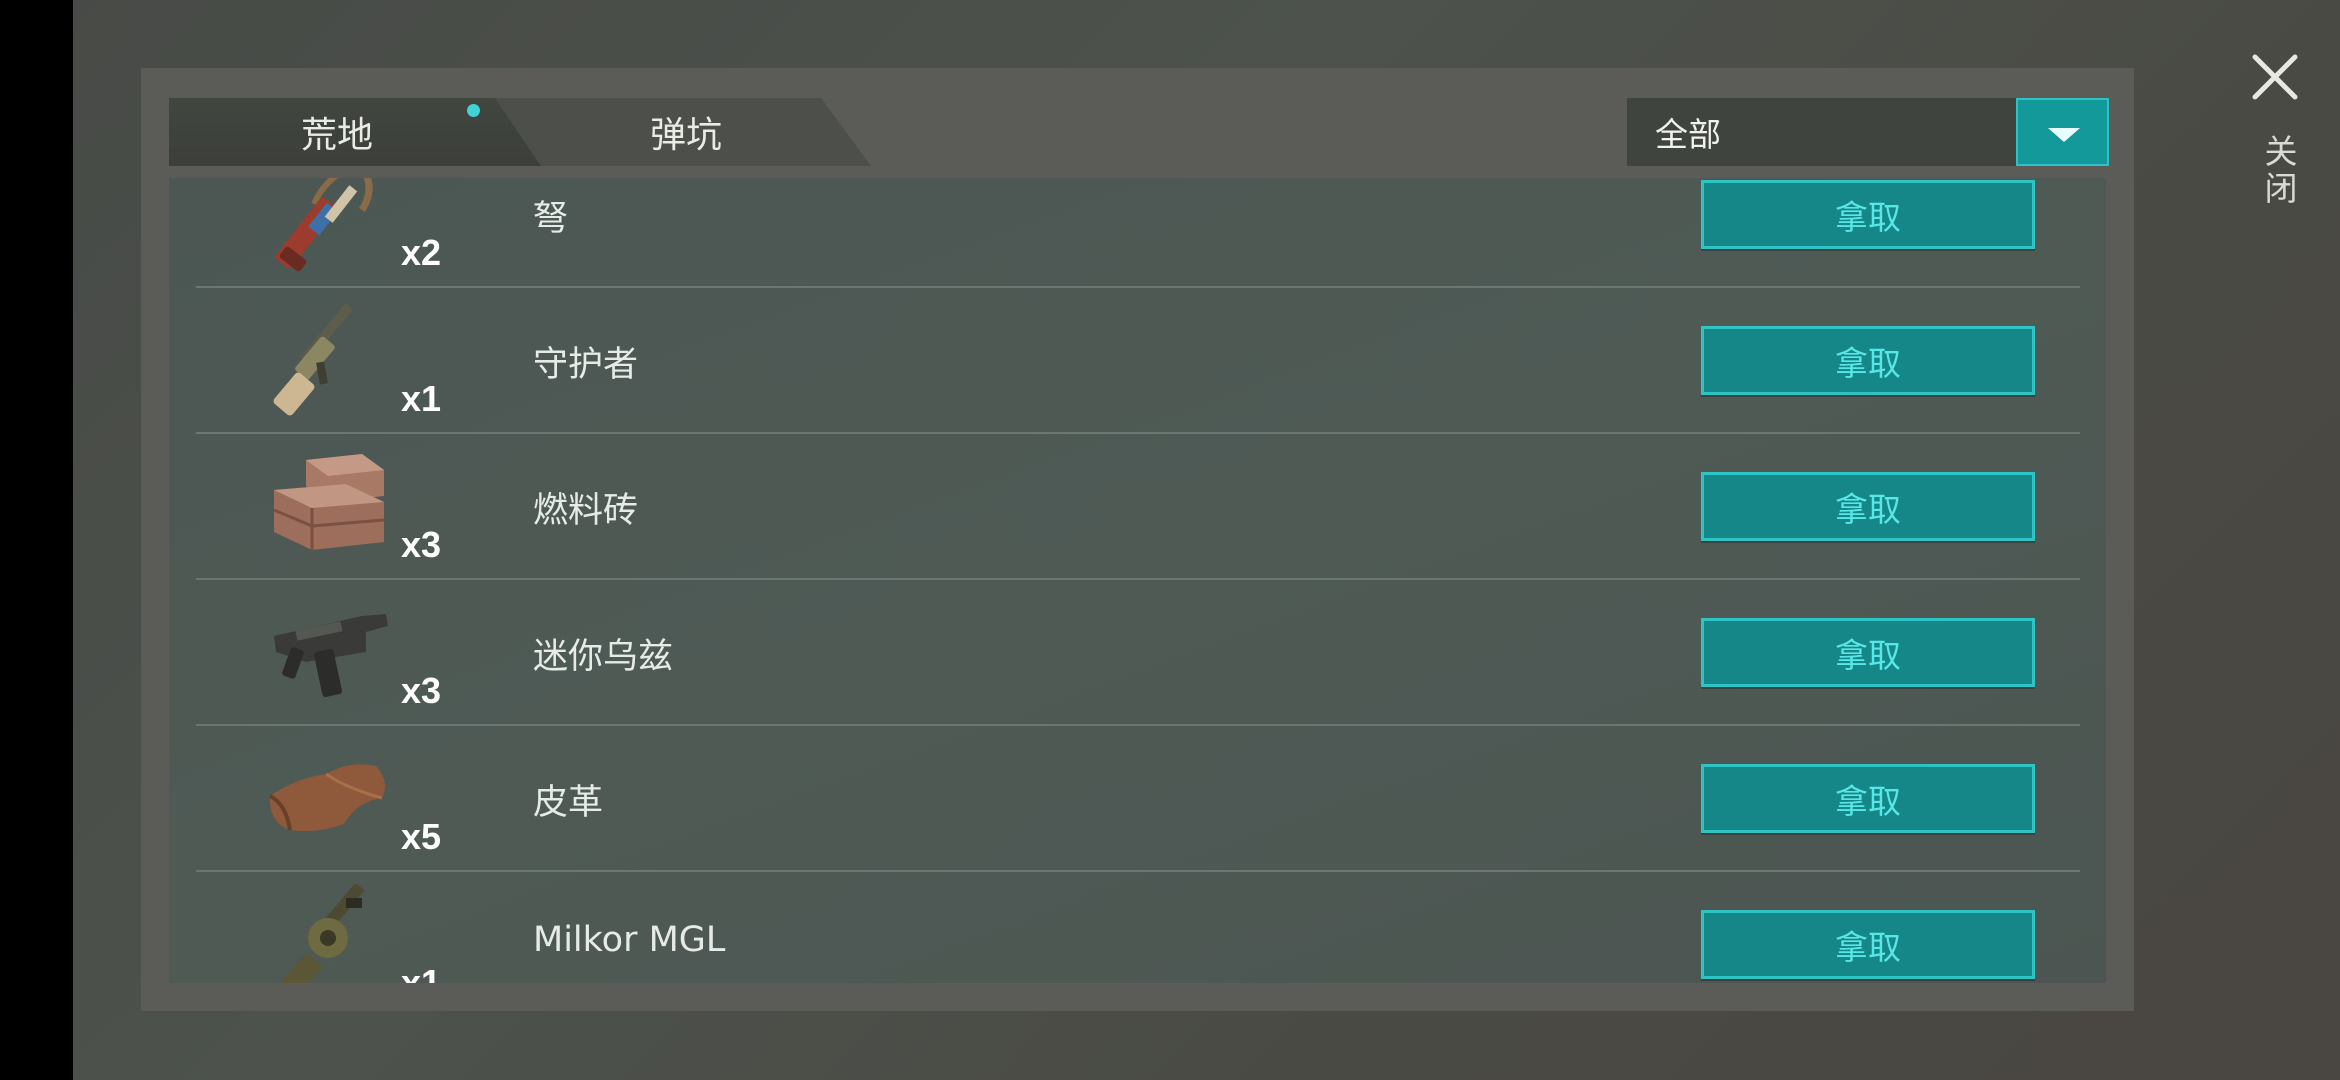  What do you see at coordinates (1138, 653) in the screenshot?
I see `list-item: x3 迷你乌兹 拿取` at bounding box center [1138, 653].